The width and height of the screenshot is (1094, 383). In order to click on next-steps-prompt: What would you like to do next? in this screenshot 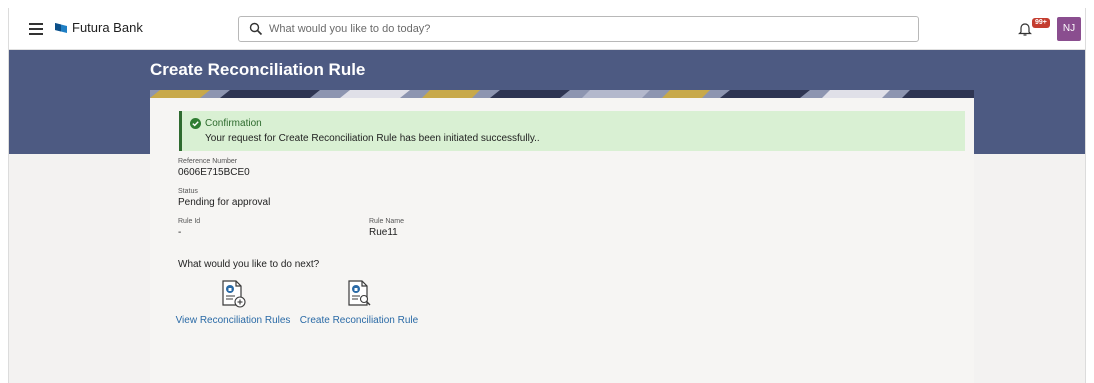, I will do `click(249, 264)`.